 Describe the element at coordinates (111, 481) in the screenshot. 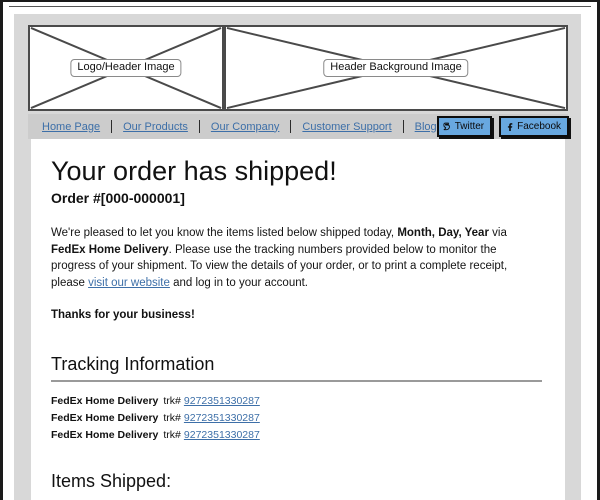

I see `items-shipped-heading: Items Shipped:` at that location.